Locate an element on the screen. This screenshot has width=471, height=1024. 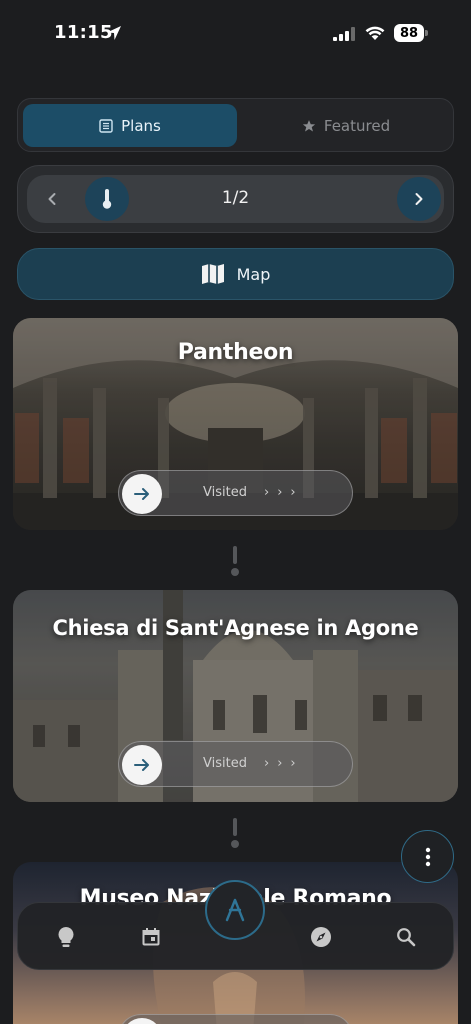
tab-search is located at coordinates (406, 937).